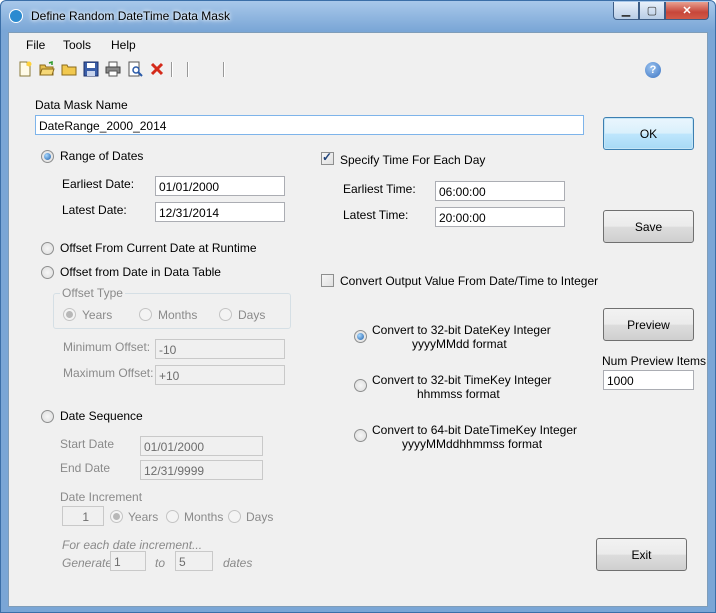  I want to click on print-preview-icon, so click(135, 69).